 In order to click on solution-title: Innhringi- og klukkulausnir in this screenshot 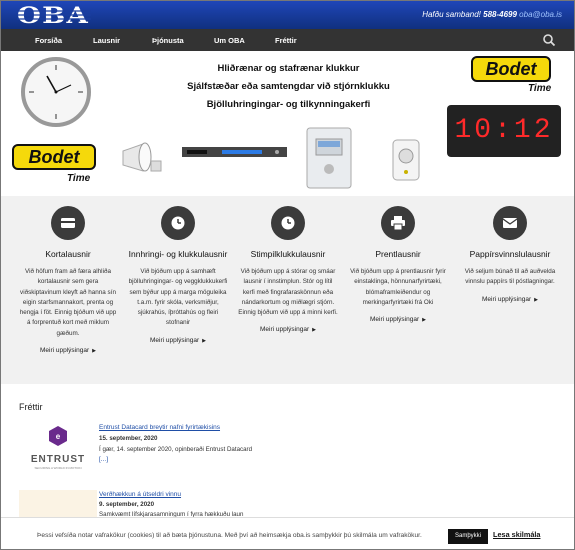, I will do `click(178, 254)`.